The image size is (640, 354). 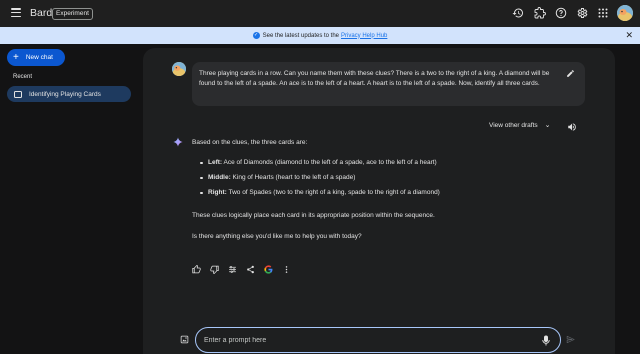 I want to click on help-icon, so click(x=561, y=13).